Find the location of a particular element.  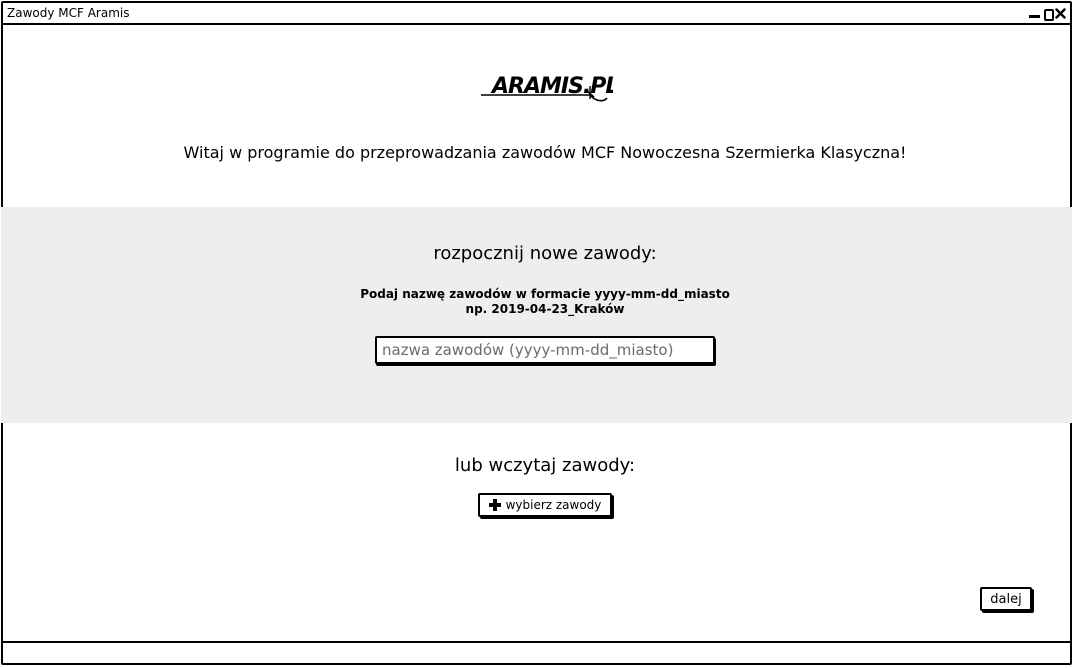

maximize-icon is located at coordinates (1048, 14).